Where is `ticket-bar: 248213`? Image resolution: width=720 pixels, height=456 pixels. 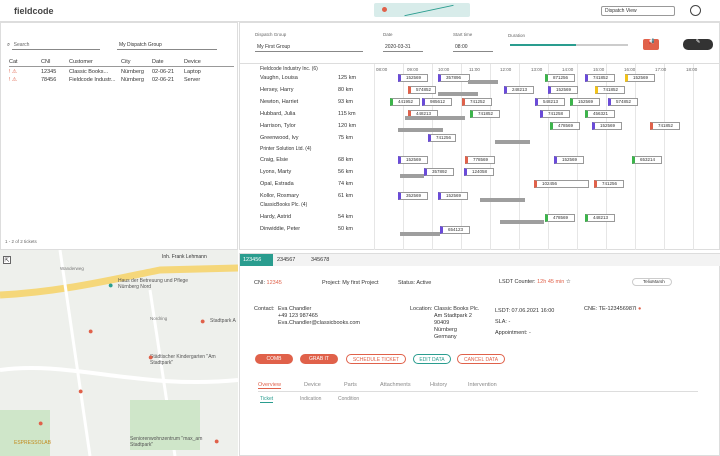
ticket-bar: 248213 is located at coordinates (519, 90).